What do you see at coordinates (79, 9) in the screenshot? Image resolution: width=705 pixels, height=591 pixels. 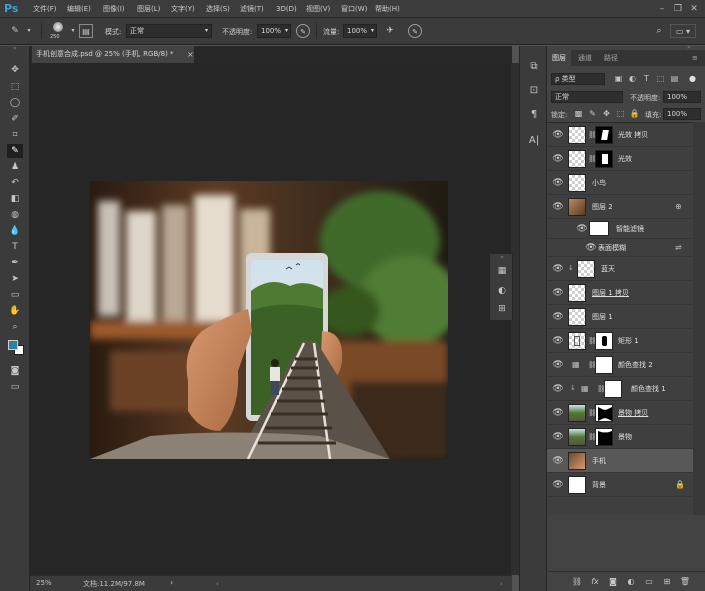 I see `menu-edit: 编辑(E)` at bounding box center [79, 9].